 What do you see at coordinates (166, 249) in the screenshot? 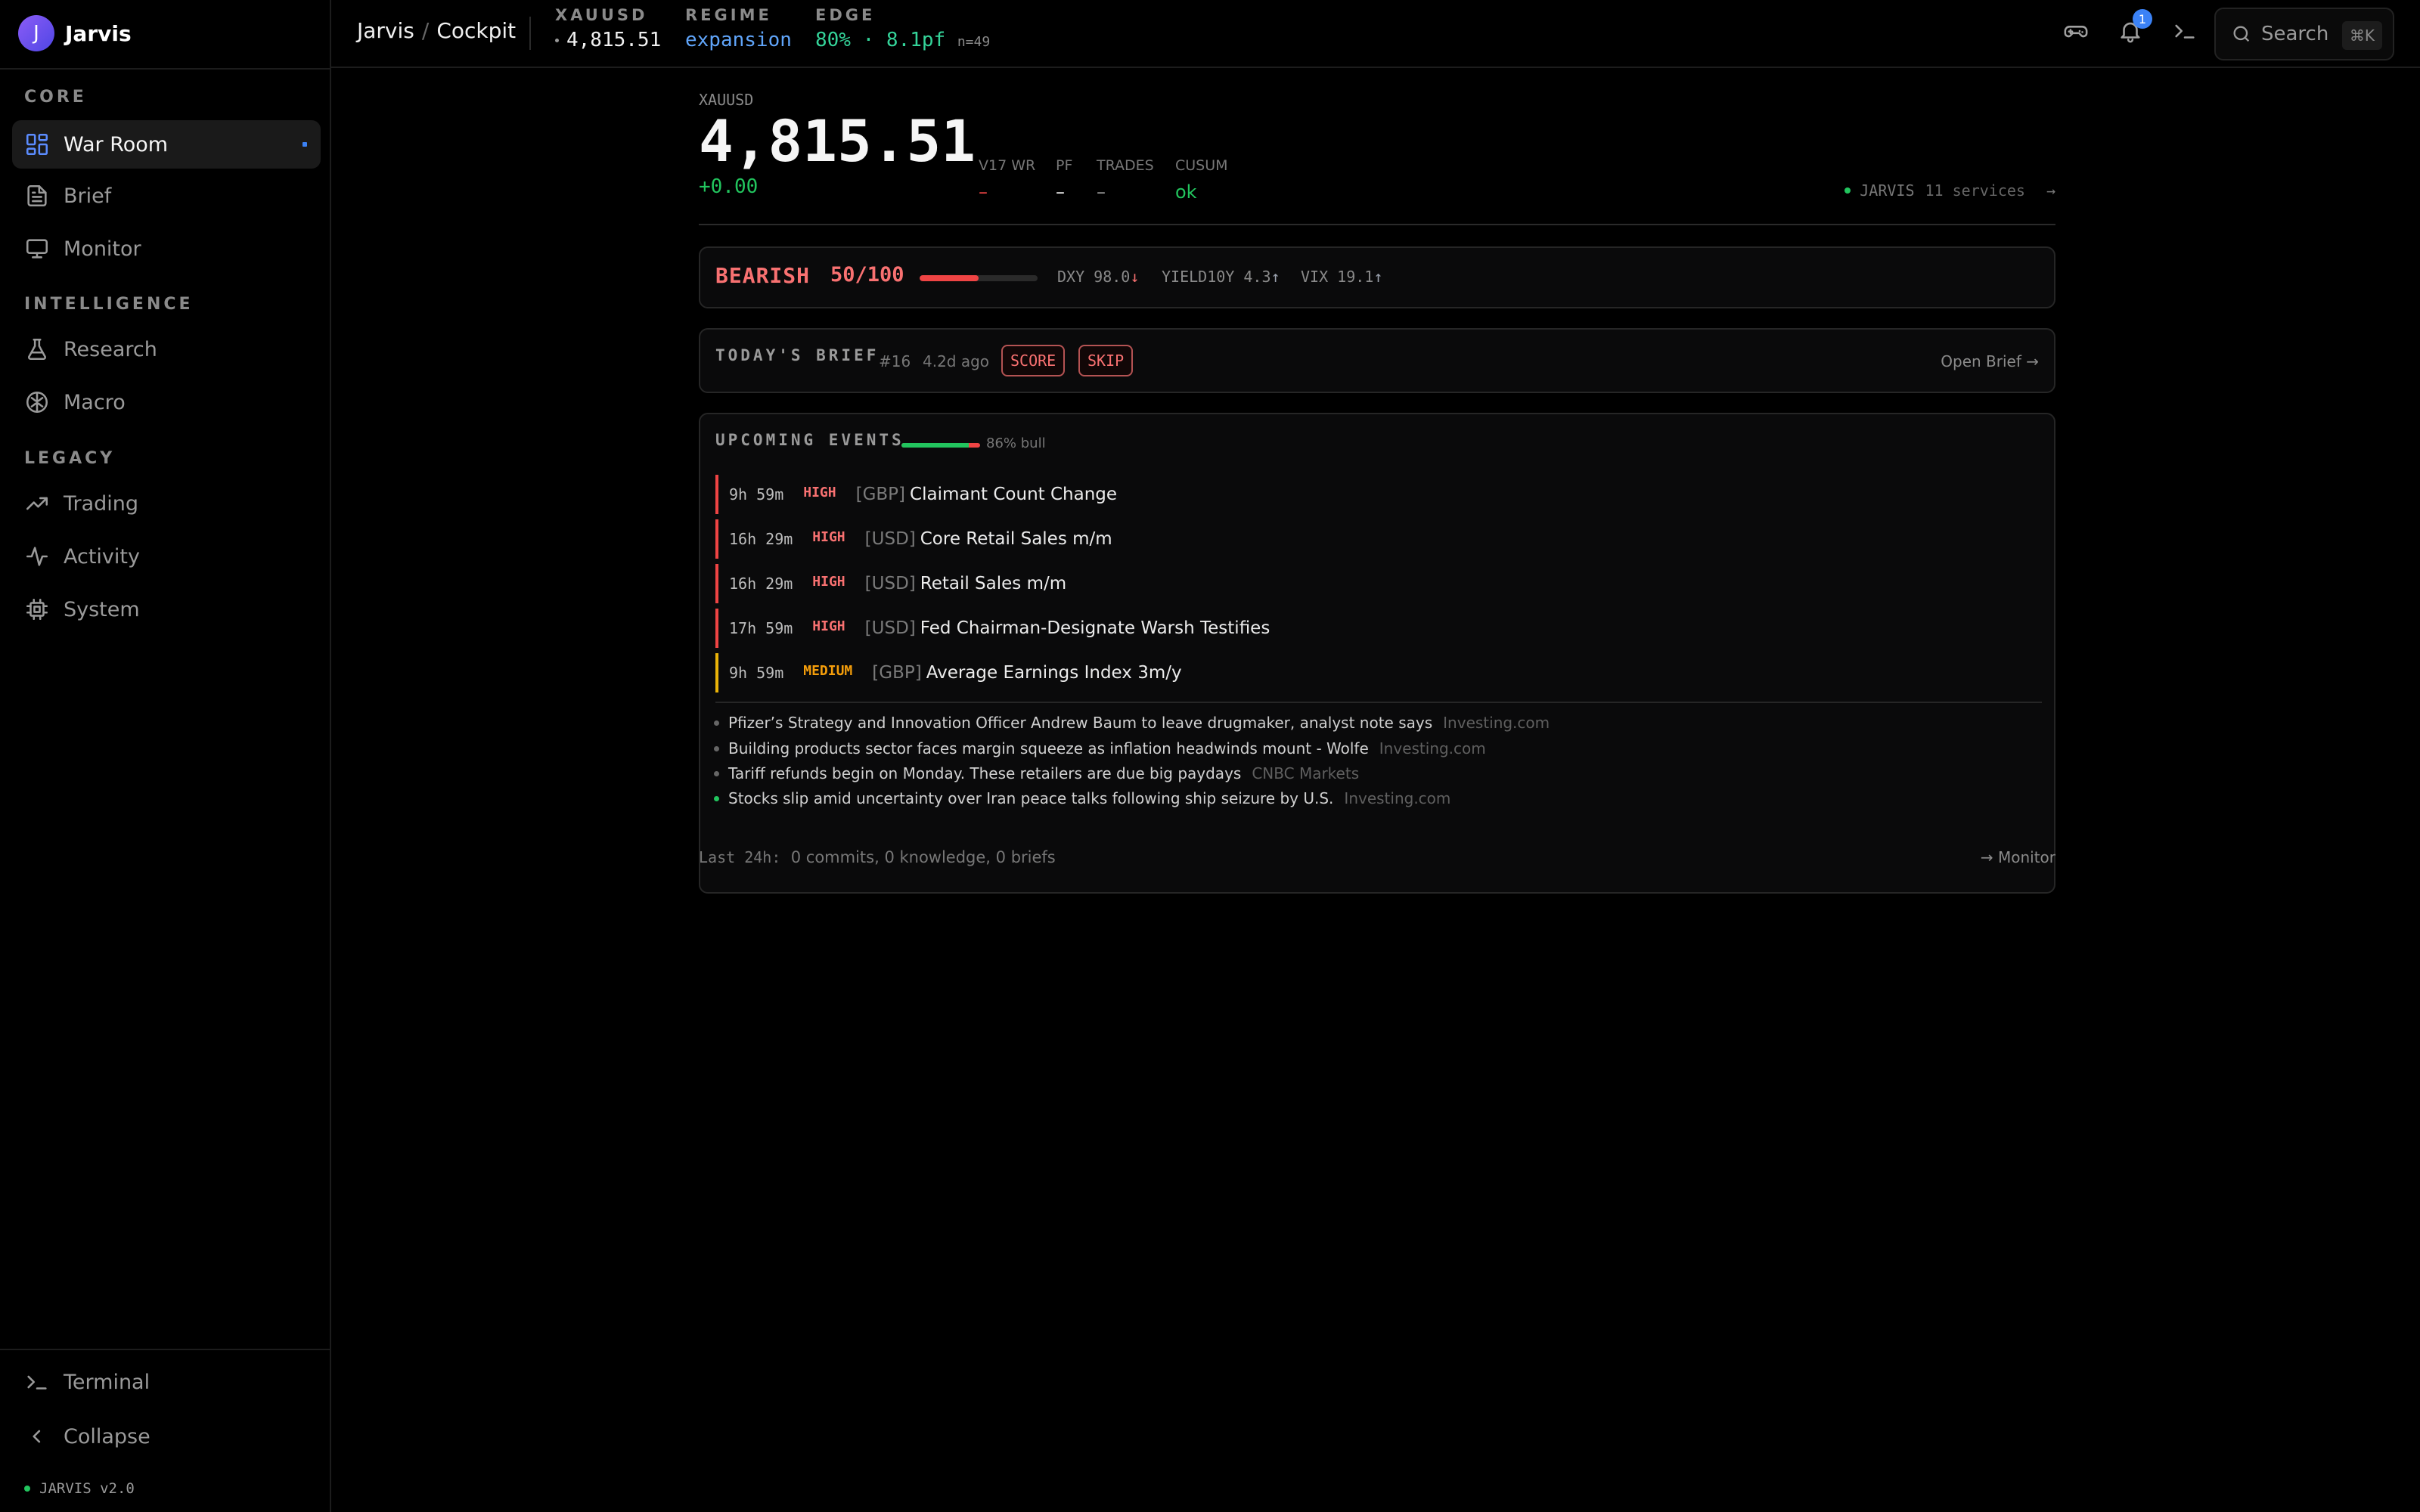
I see `sidebar-item-monitor: Monitor` at bounding box center [166, 249].